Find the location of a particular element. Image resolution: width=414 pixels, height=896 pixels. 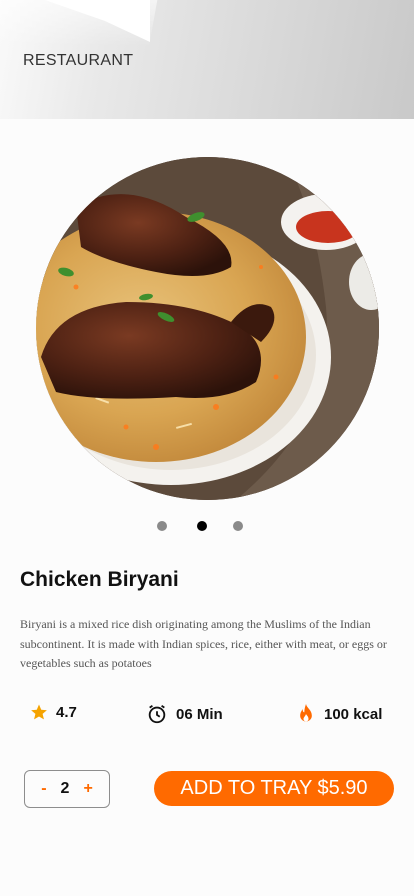

quantity-value: 2 is located at coordinates (65, 788).